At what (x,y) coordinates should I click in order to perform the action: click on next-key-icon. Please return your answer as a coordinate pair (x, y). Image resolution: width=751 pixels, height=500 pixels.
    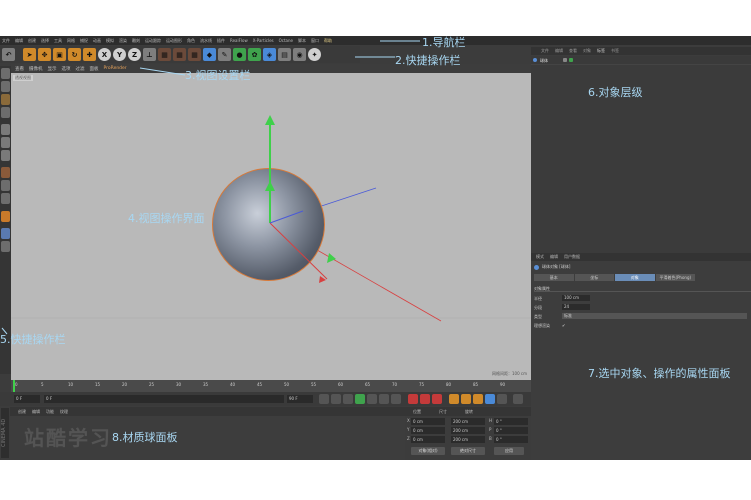
    Looking at the image, I should click on (384, 399).